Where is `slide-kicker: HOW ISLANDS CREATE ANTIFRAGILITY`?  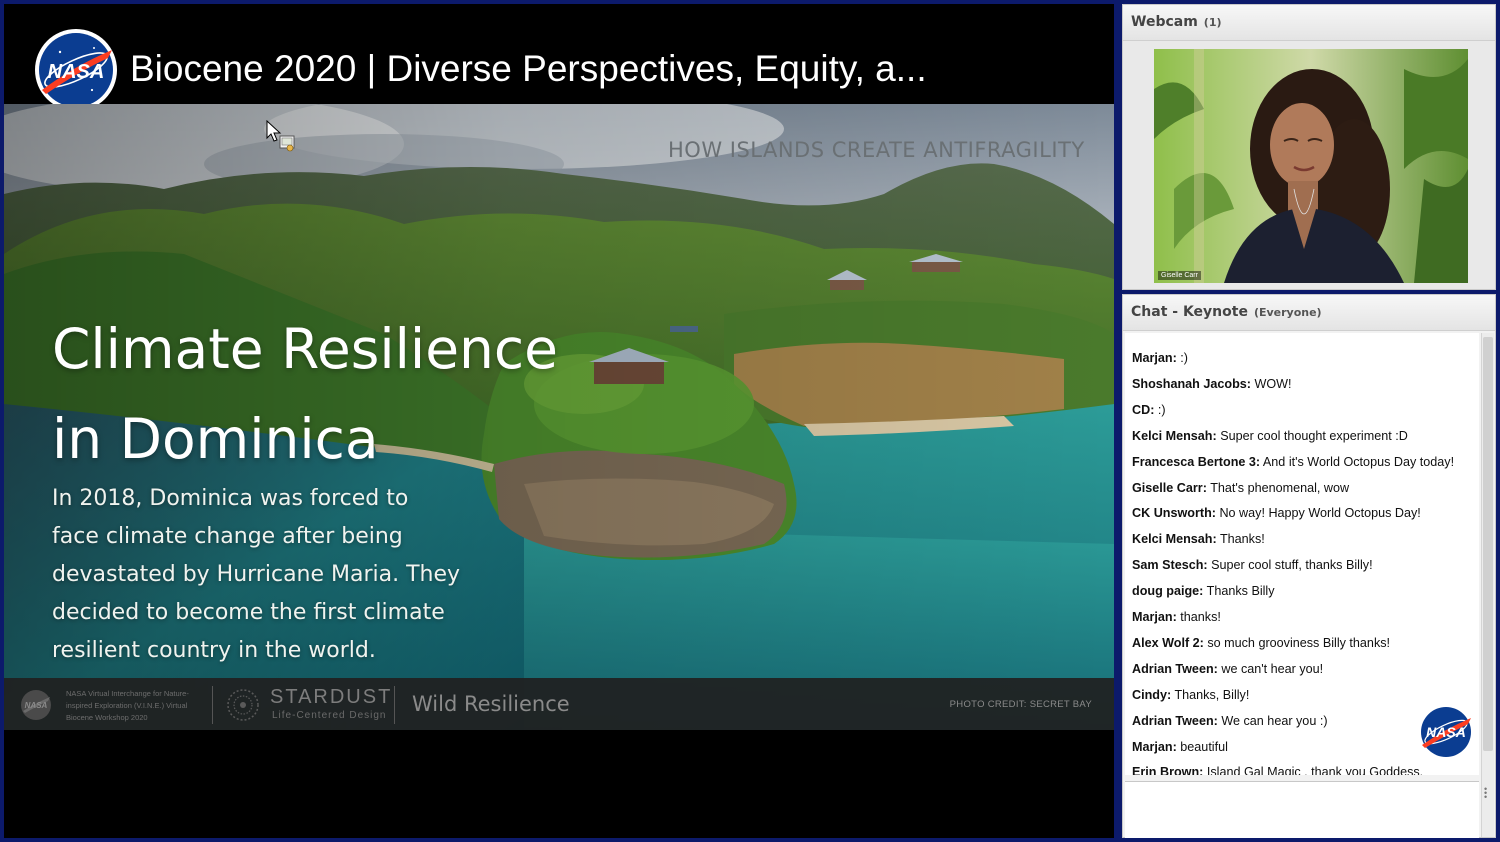
slide-kicker: HOW ISLANDS CREATE ANTIFRAGILITY is located at coordinates (876, 150).